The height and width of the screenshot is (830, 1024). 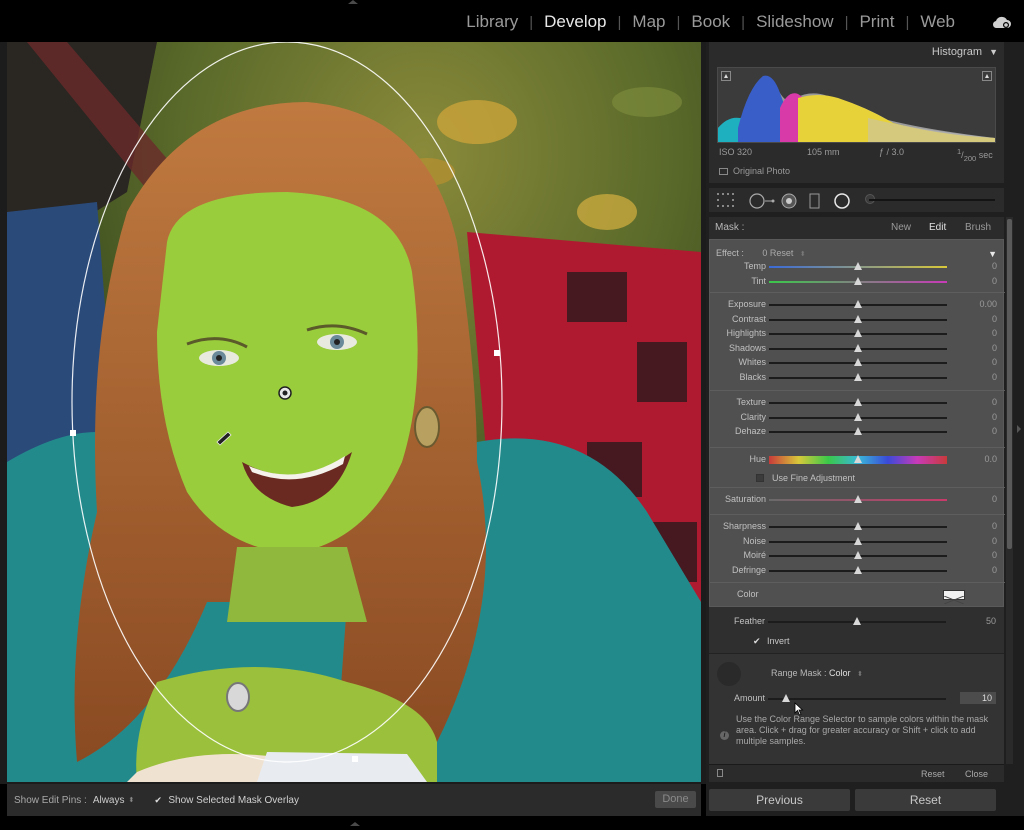 I want to click on slider-shadows: Shadows 0, so click(x=857, y=349).